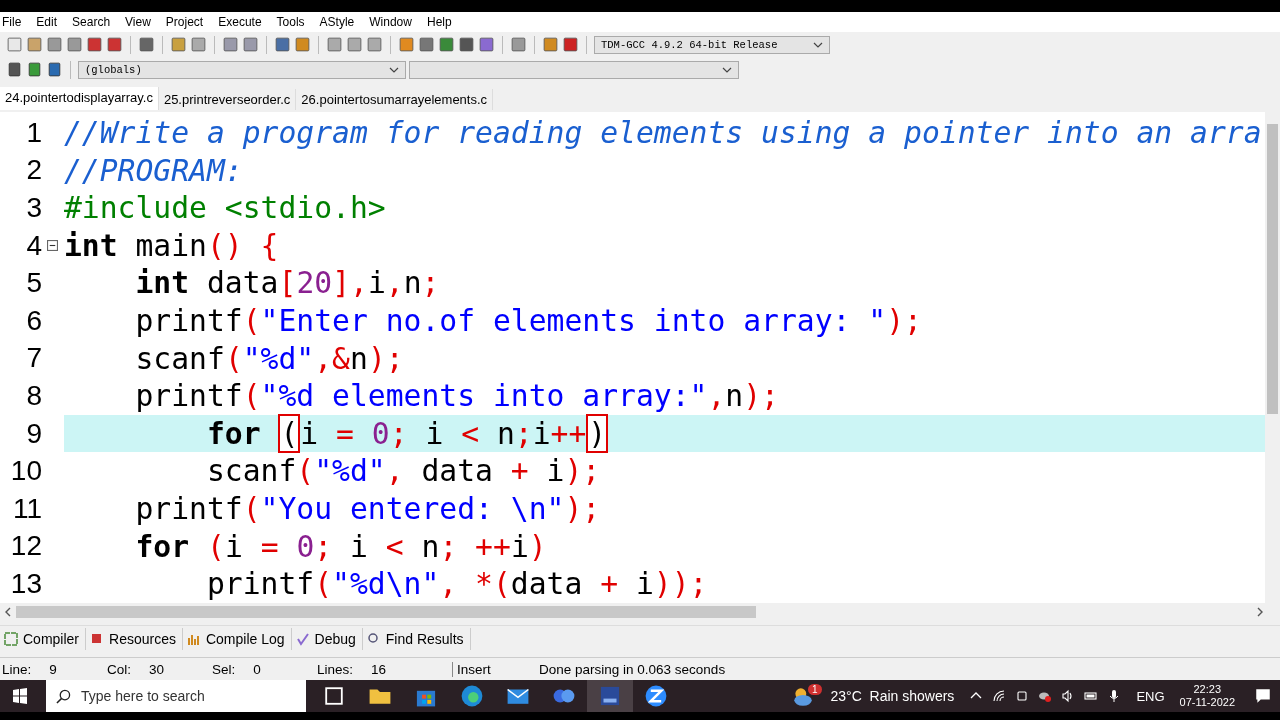 The height and width of the screenshot is (720, 1280). What do you see at coordinates (1207, 689) in the screenshot?
I see `clock-time: 22:23` at bounding box center [1207, 689].